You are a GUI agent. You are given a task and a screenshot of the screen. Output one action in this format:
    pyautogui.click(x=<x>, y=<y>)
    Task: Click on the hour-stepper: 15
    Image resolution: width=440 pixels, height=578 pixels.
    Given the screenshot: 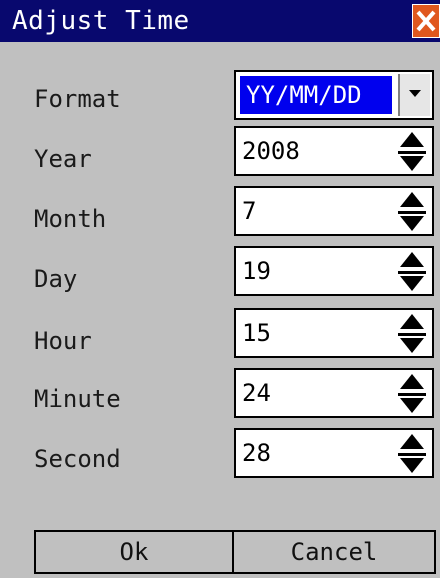 What is the action you would take?
    pyautogui.click(x=334, y=333)
    